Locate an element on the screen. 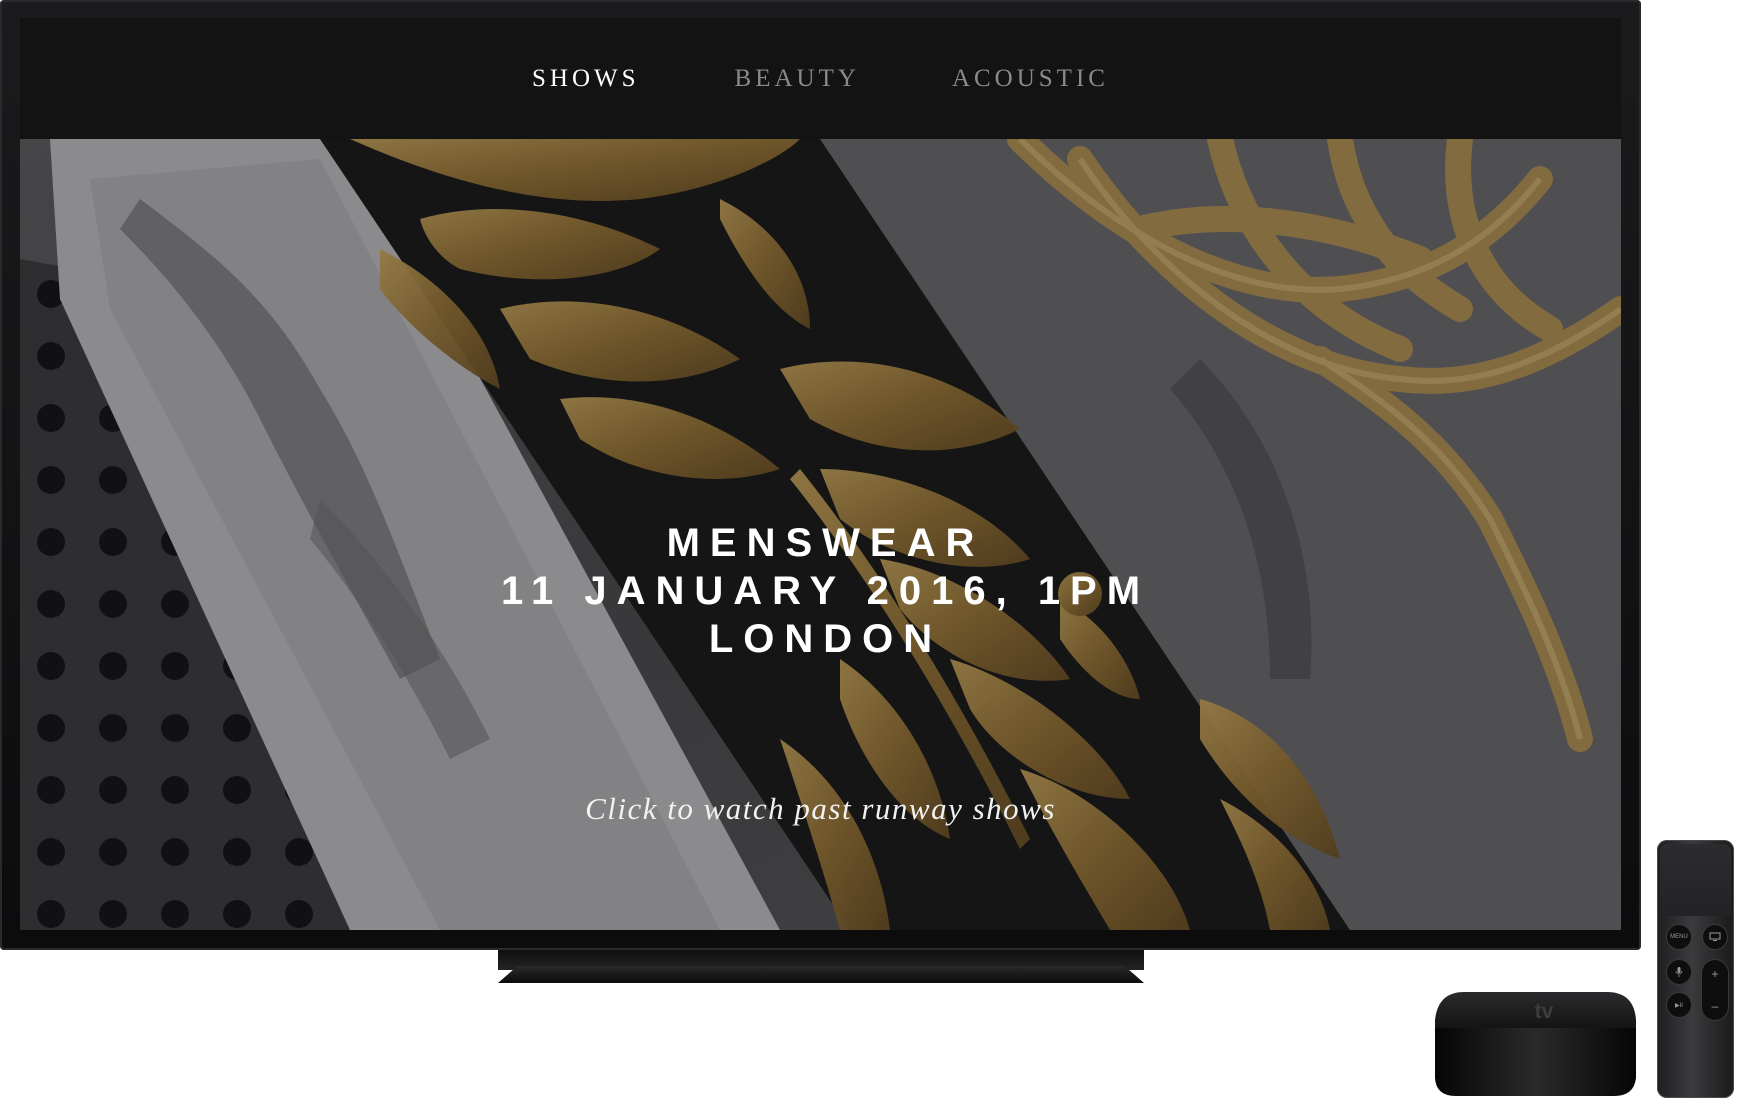 The image size is (1738, 1103). tv-home-icon is located at coordinates (1715, 937).